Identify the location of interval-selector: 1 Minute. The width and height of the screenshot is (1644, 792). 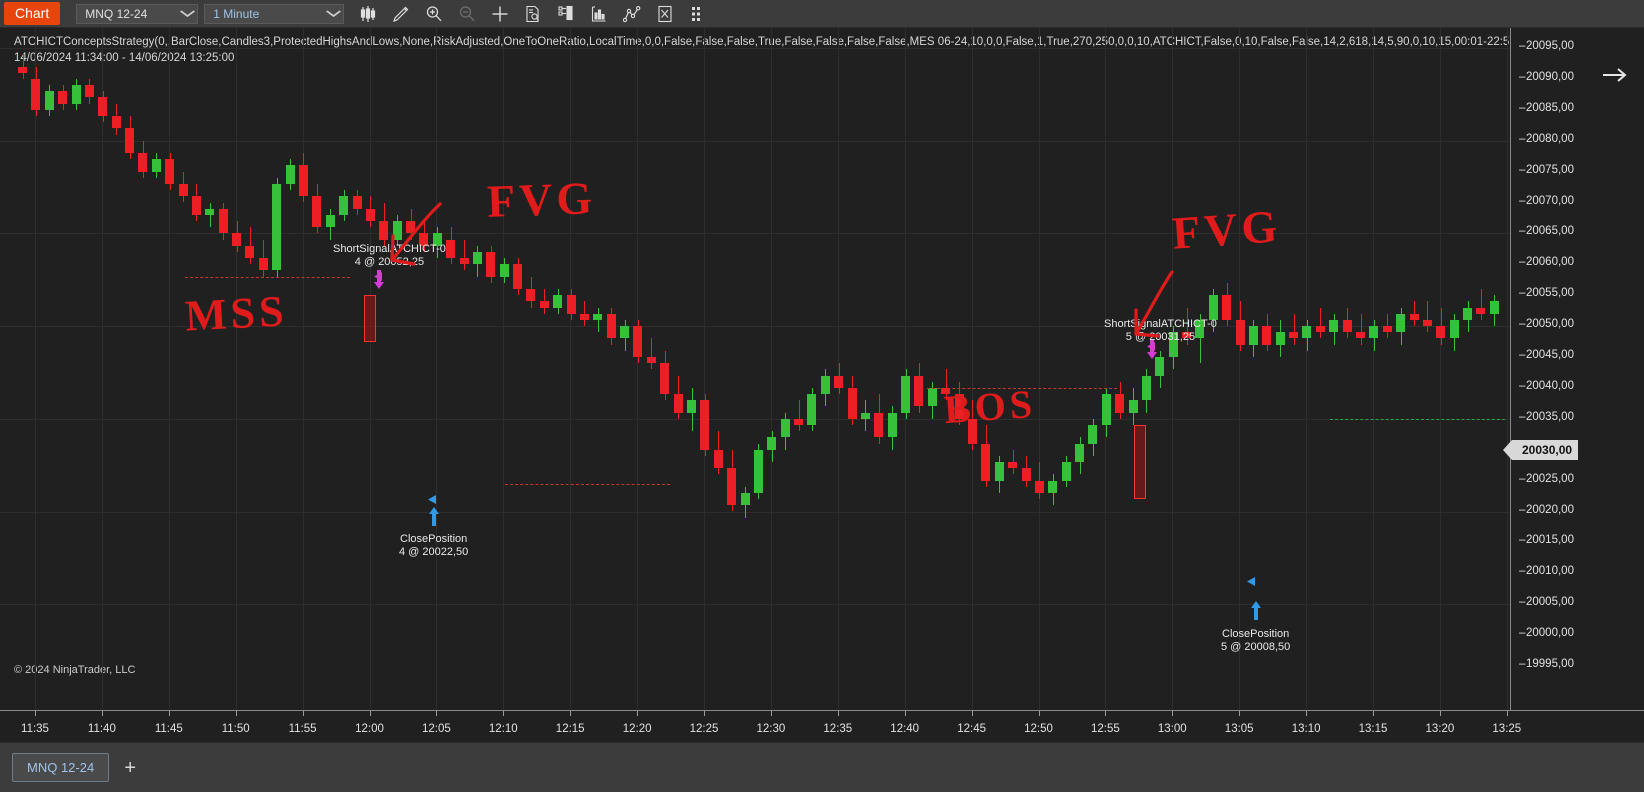
(274, 13).